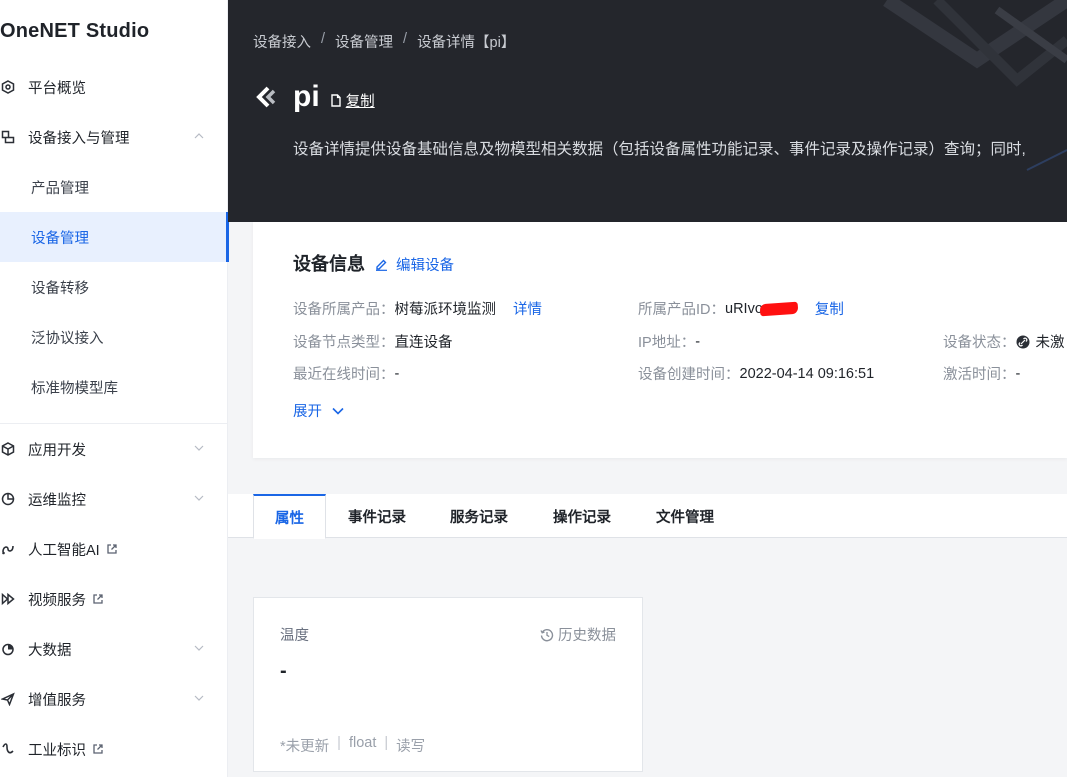 The image size is (1067, 777). Describe the element at coordinates (741, 308) in the screenshot. I see `field-product-id: 所属产品ID： uRIvo 复制` at that location.